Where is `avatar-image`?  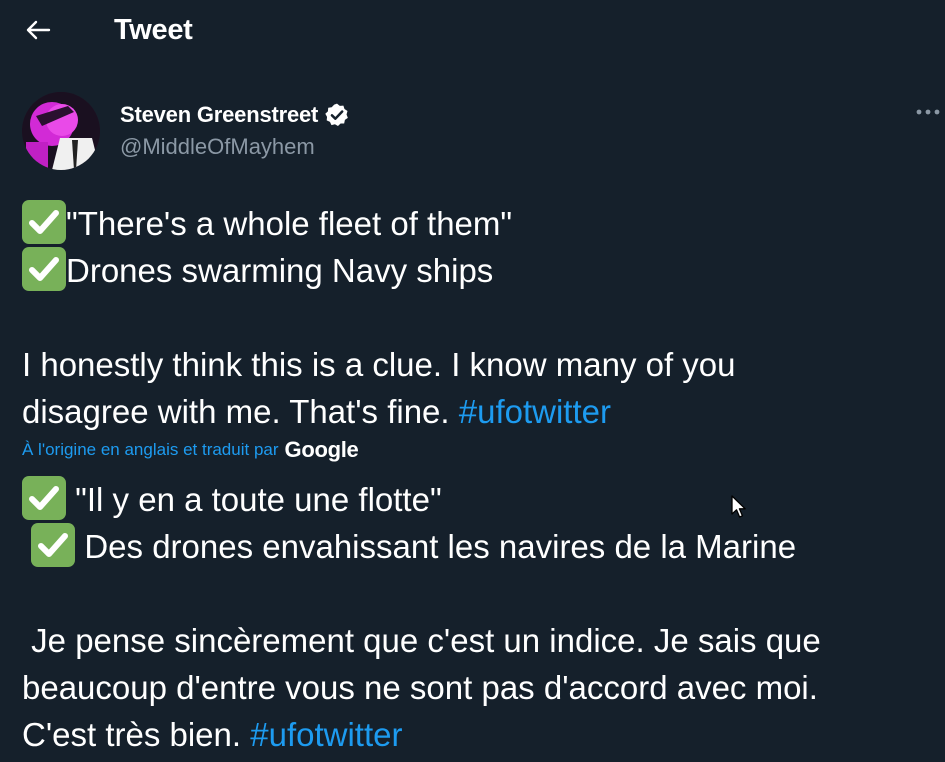 avatar-image is located at coordinates (61, 131).